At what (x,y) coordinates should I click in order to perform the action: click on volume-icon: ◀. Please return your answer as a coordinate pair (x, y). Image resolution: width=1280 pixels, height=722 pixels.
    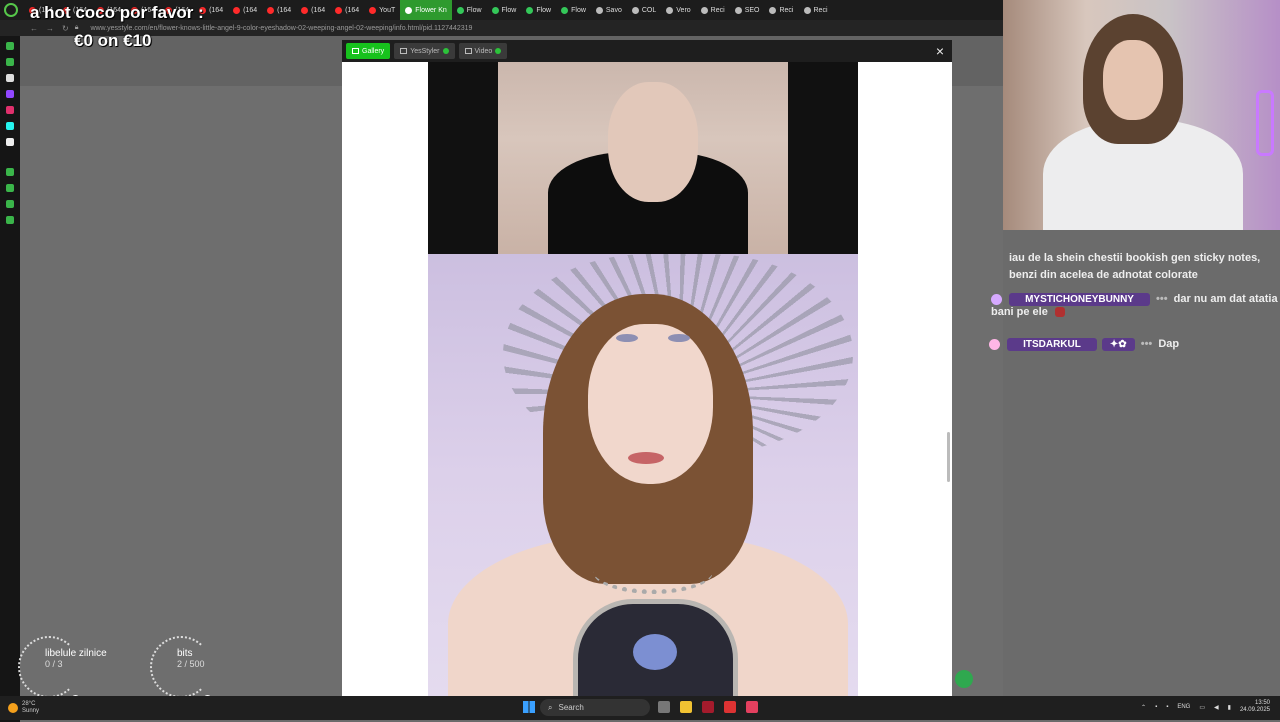
    Looking at the image, I should click on (1216, 707).